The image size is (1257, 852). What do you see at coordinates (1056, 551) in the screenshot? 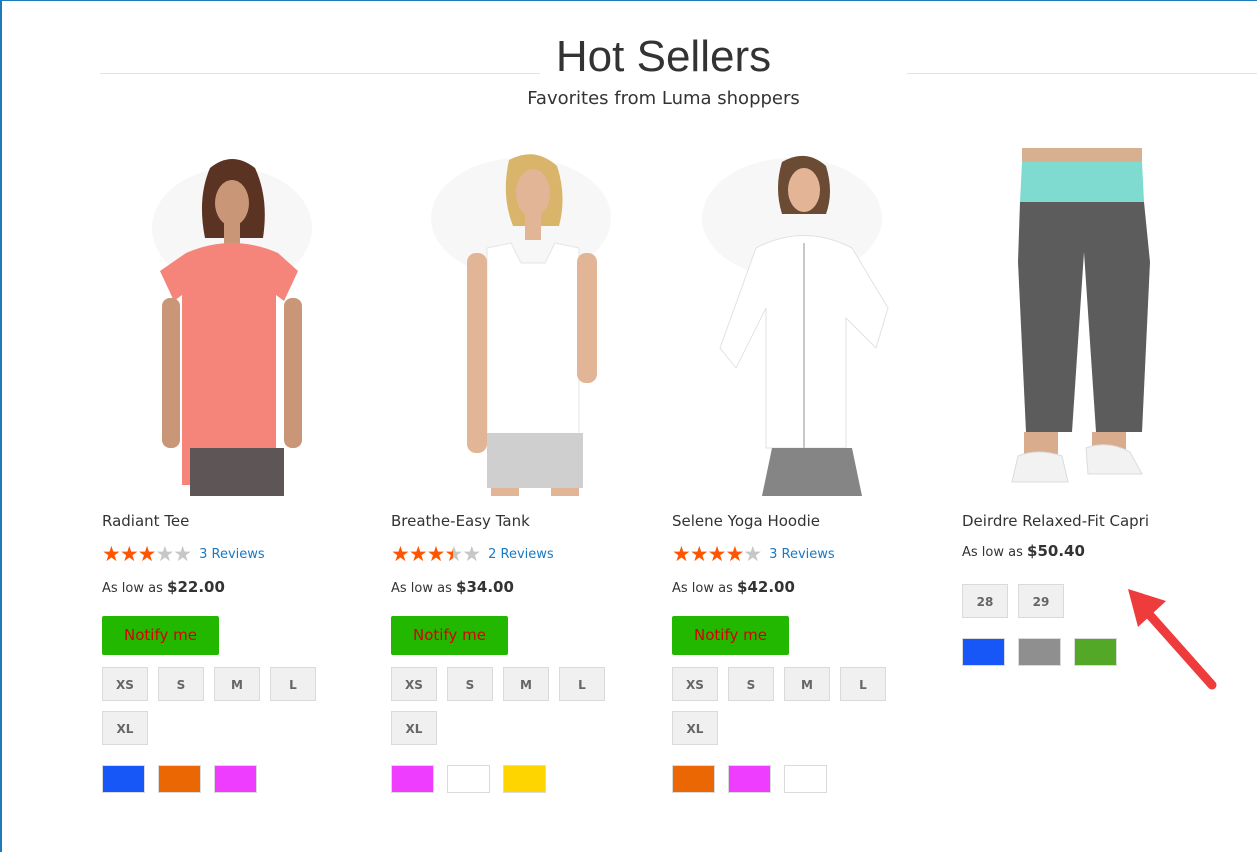
I see `price-value: $50.40` at bounding box center [1056, 551].